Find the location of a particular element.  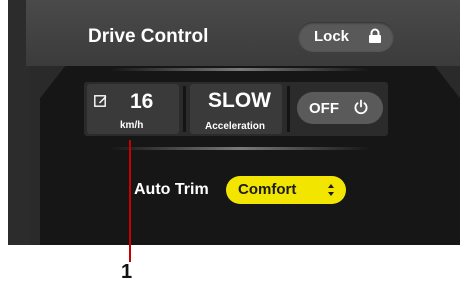

lock-button-label: Lock is located at coordinates (332, 36).